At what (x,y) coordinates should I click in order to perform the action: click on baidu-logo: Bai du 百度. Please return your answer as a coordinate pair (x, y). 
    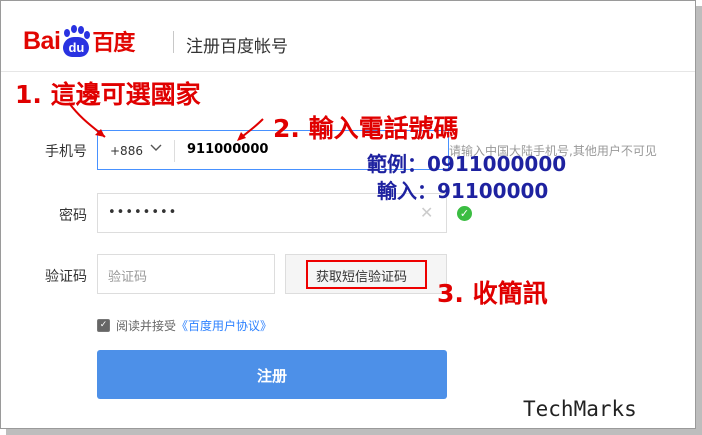
    Looking at the image, I should click on (79, 41).